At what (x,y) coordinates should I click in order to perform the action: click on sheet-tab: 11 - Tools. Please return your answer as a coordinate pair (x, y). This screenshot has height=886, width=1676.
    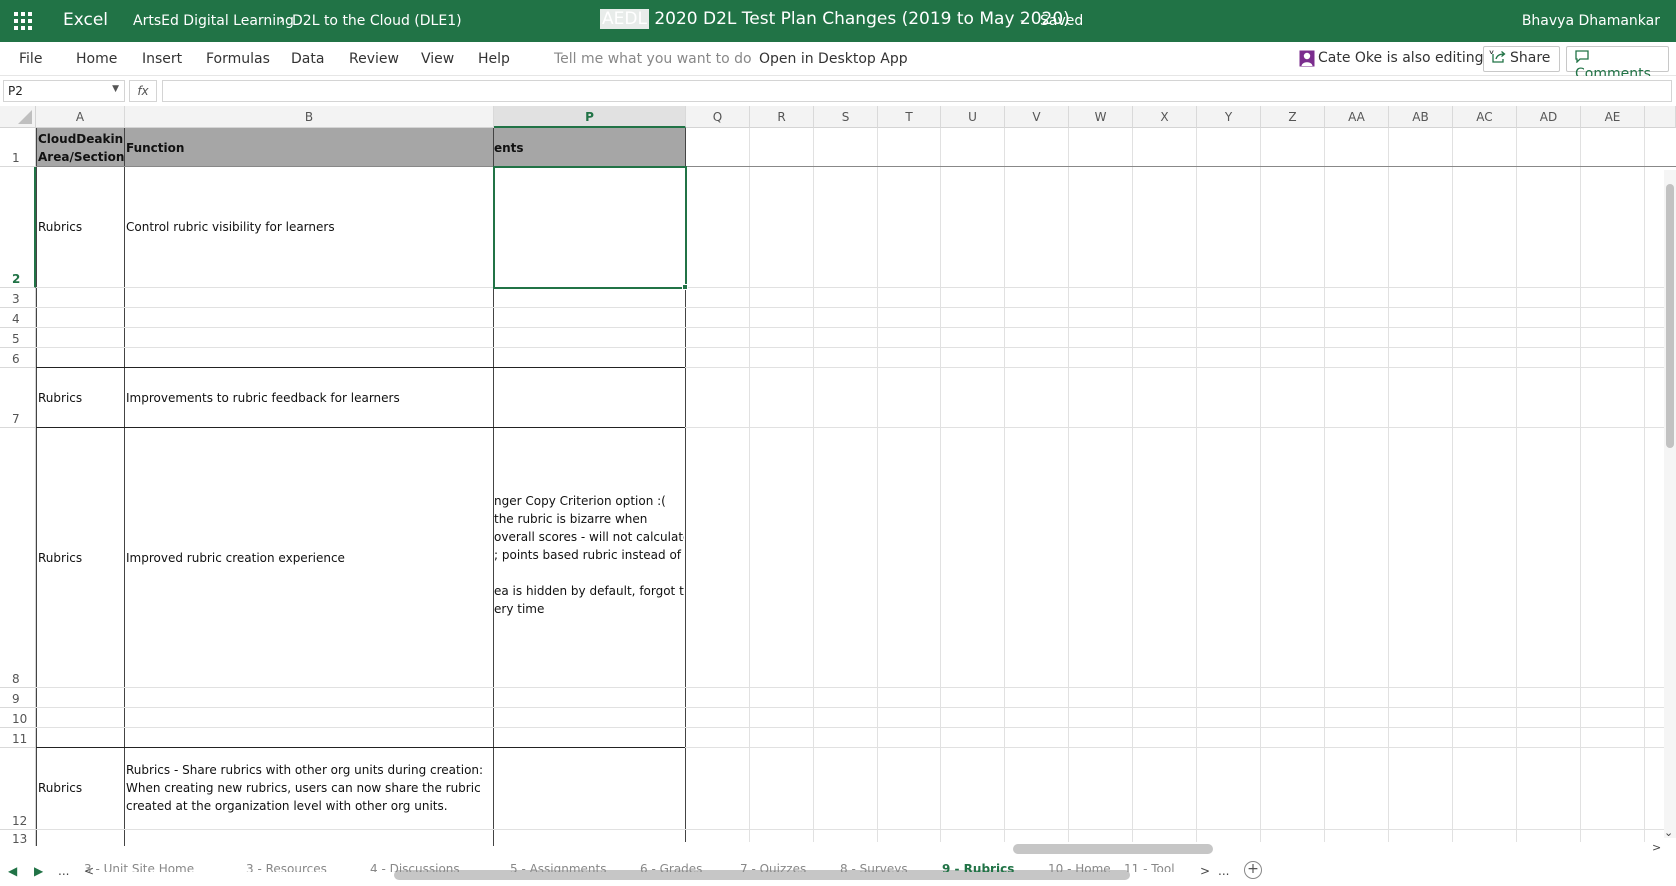
    Looking at the image, I should click on (1149, 867).